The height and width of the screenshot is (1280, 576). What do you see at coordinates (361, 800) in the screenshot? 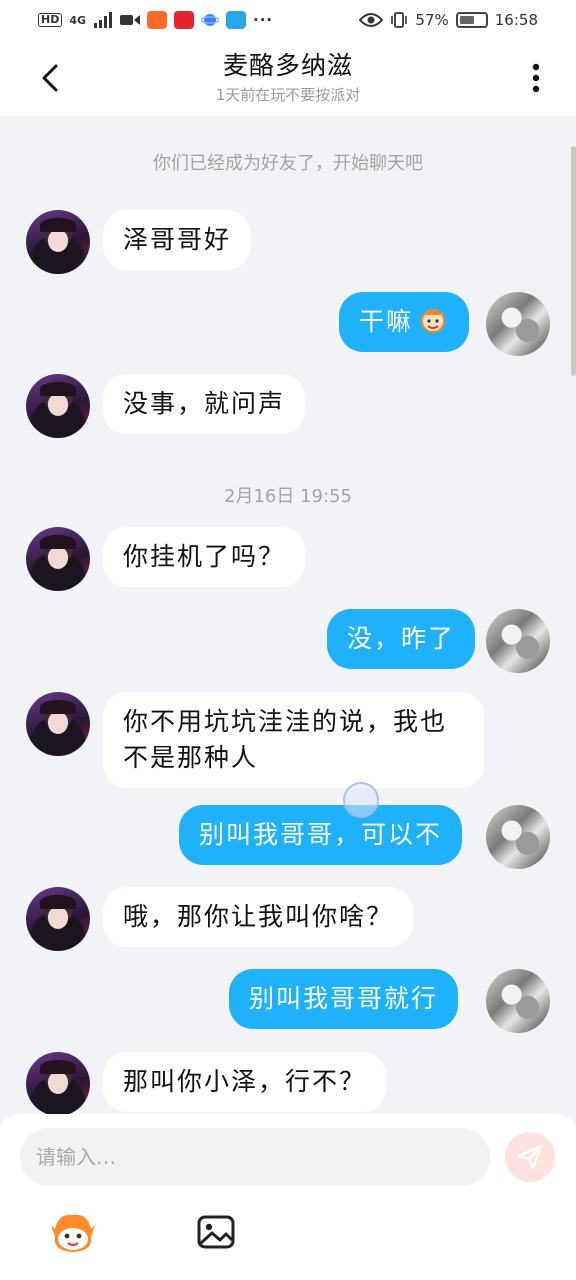
I see `touch-indicator` at bounding box center [361, 800].